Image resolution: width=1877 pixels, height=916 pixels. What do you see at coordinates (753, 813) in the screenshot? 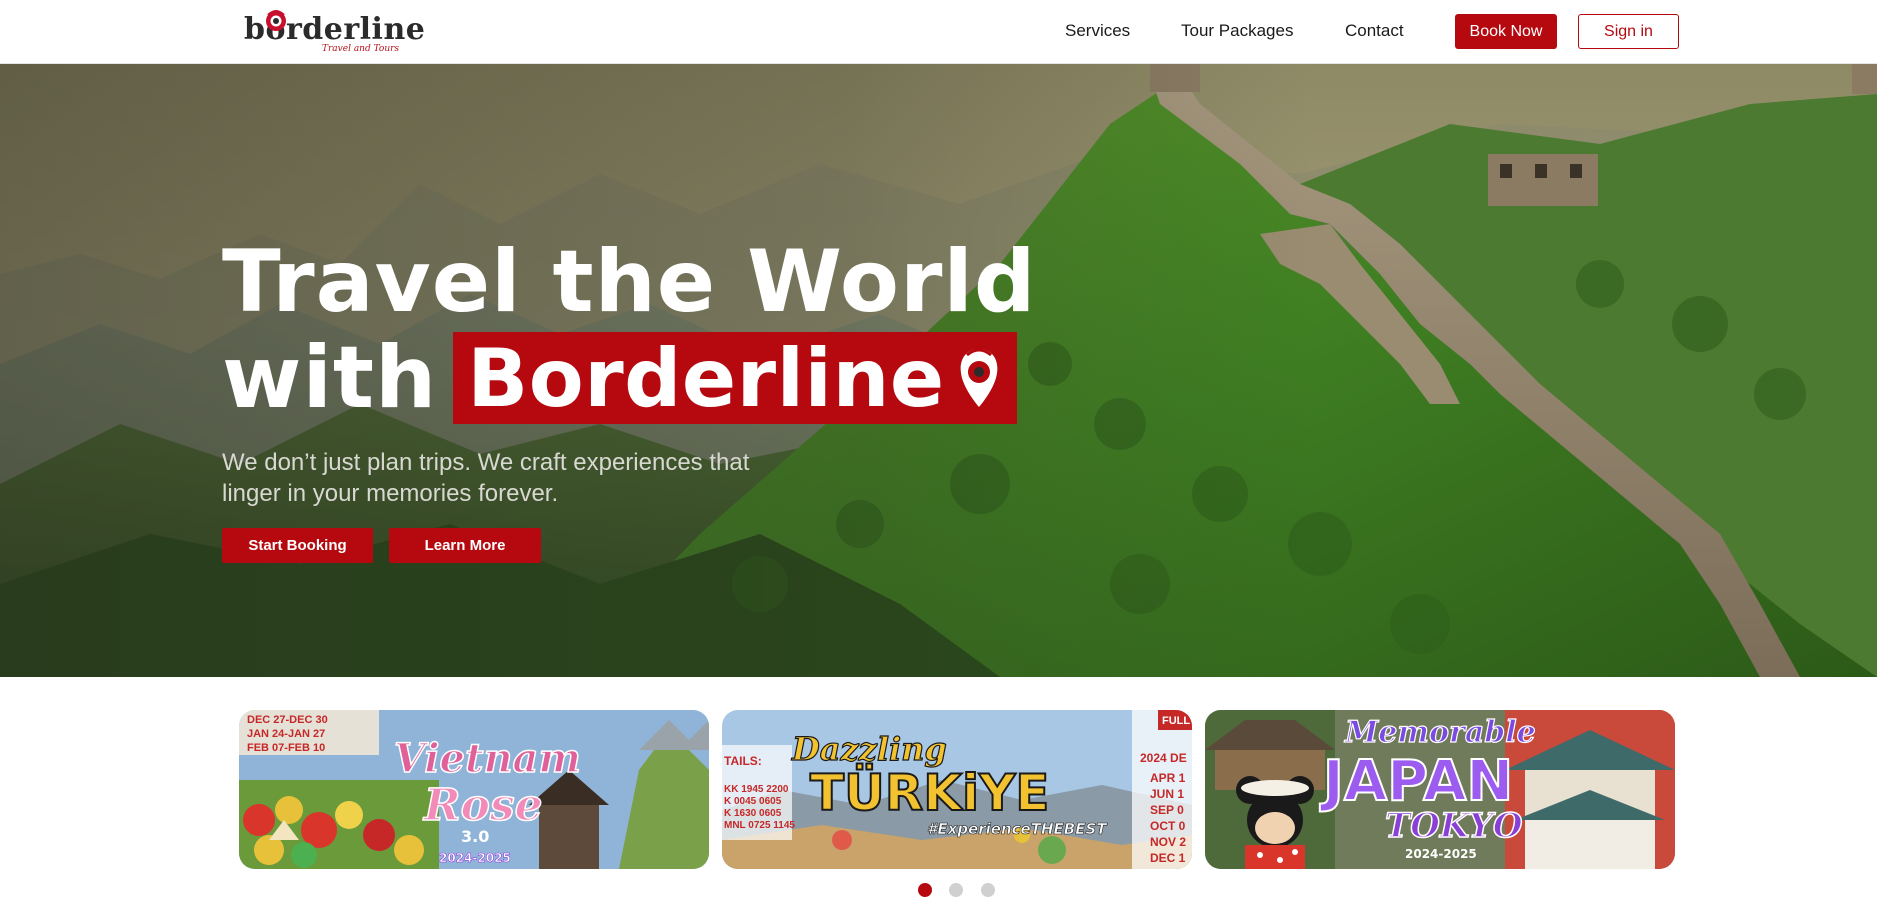
I see `turkiye-flight-3: K 1630 0605` at bounding box center [753, 813].